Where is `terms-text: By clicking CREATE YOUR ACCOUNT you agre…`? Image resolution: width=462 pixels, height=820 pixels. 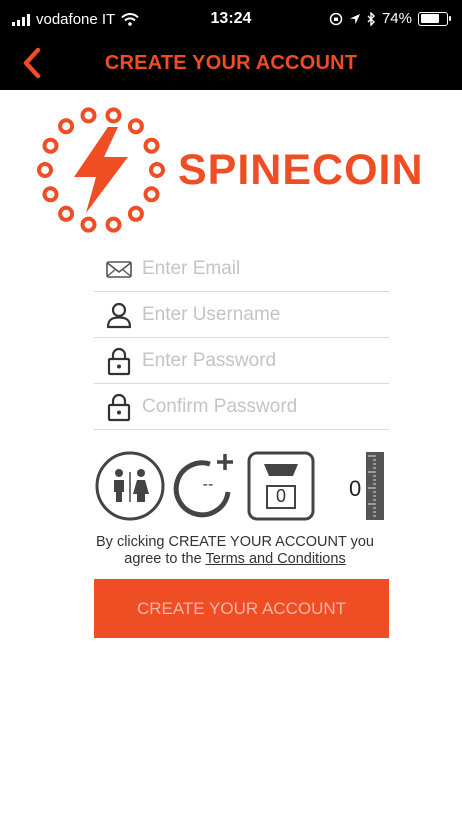
terms-text: By clicking CREATE YOUR ACCOUNT you agre… is located at coordinates (235, 551).